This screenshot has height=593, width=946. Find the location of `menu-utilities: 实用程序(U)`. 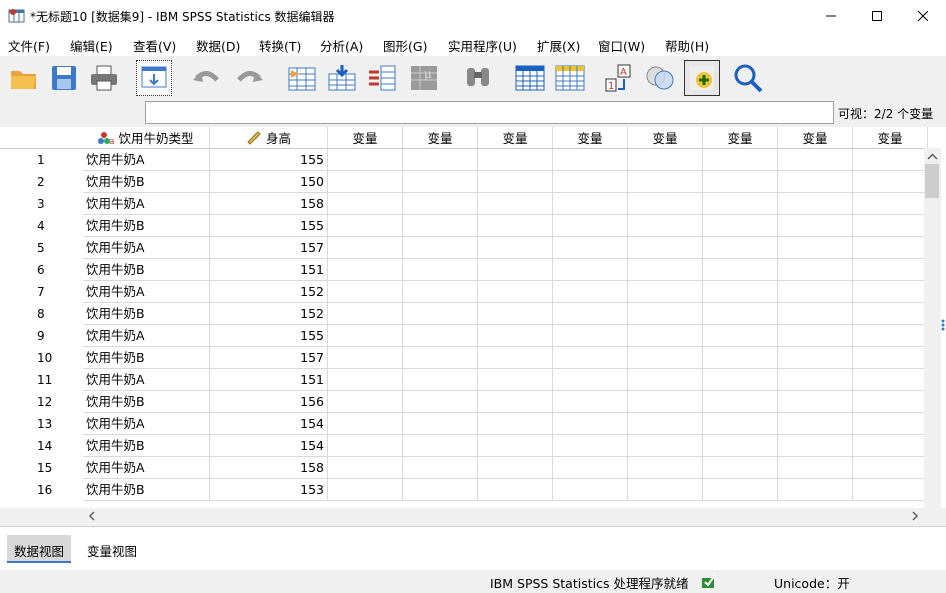

menu-utilities: 实用程序(U) is located at coordinates (482, 45).